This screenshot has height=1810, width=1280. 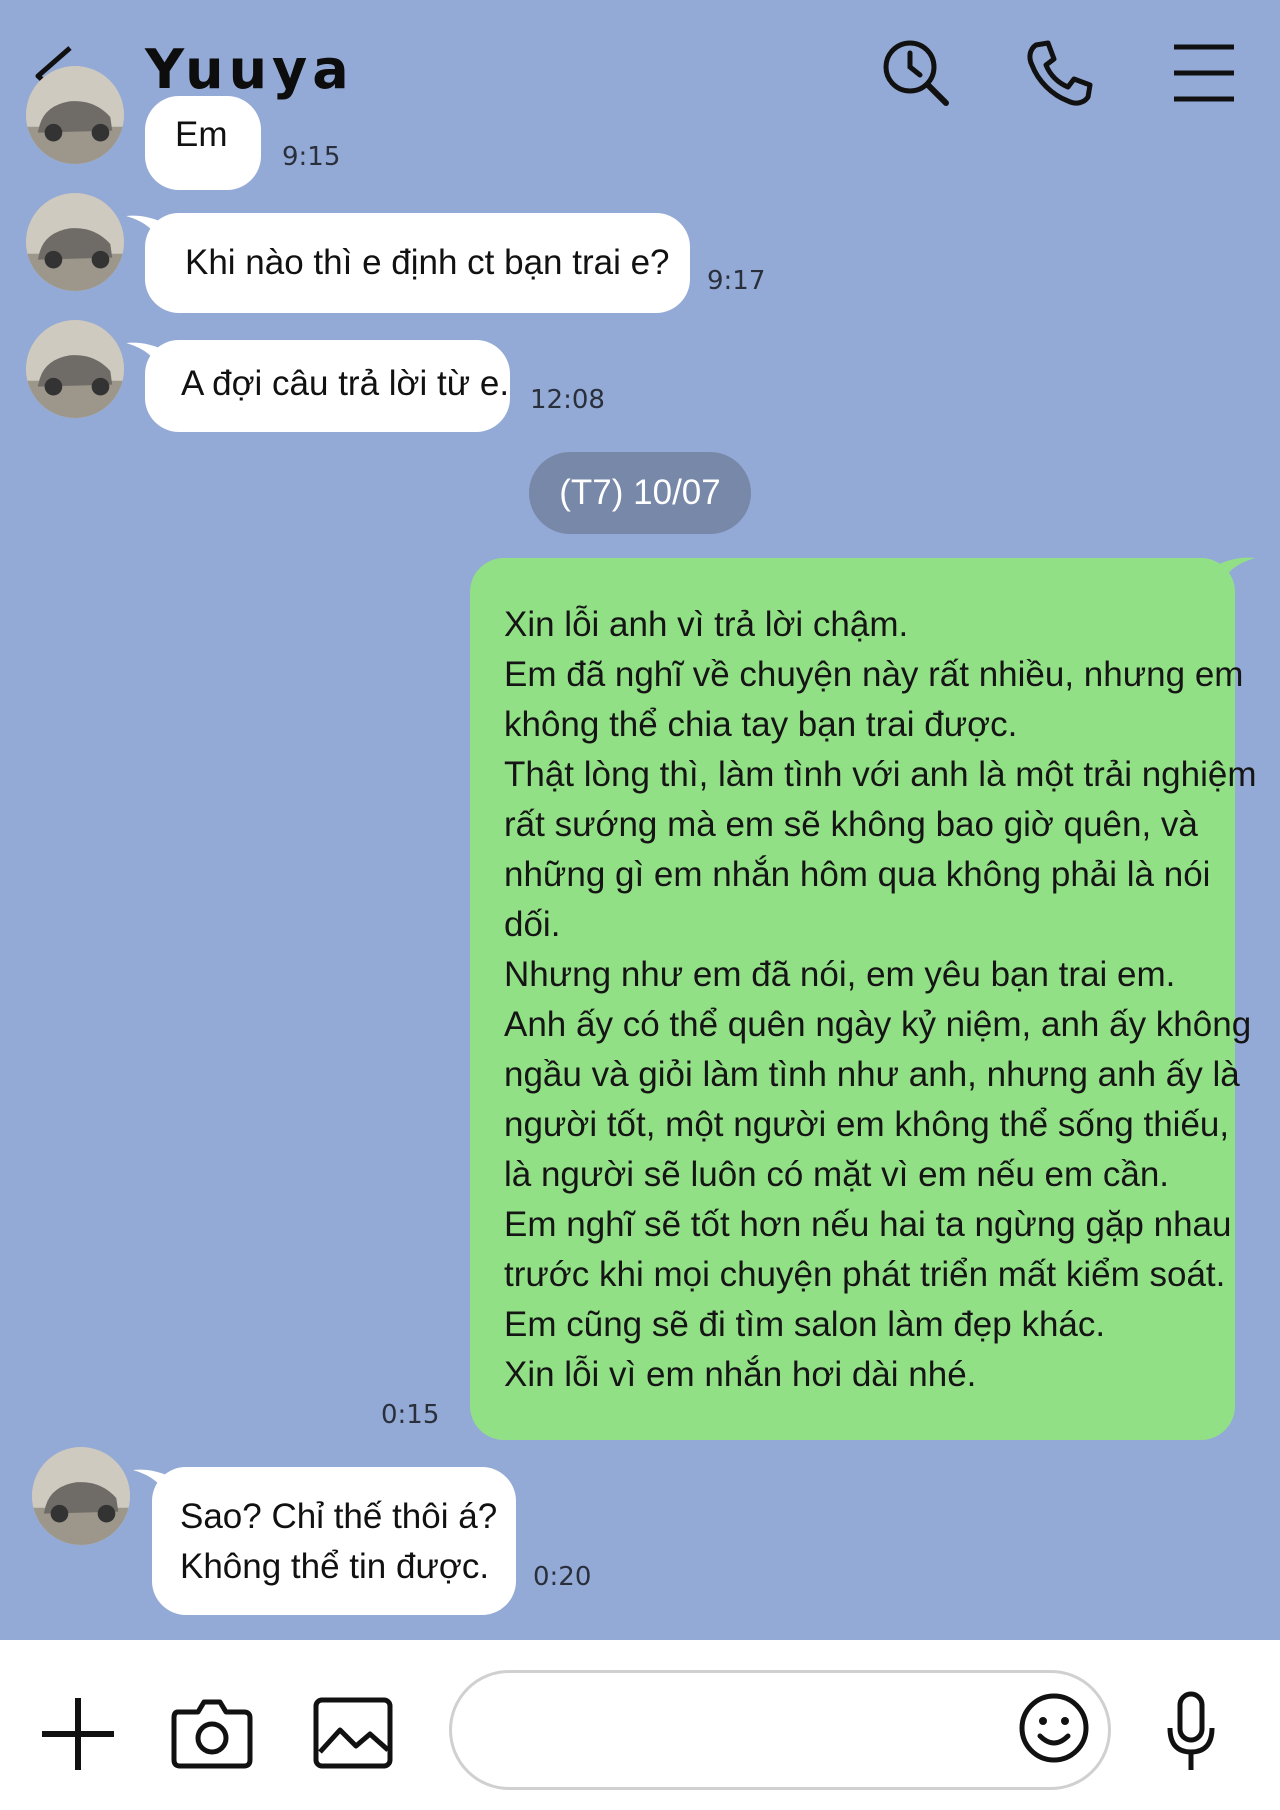 What do you see at coordinates (780, 1730) in the screenshot?
I see `message-input` at bounding box center [780, 1730].